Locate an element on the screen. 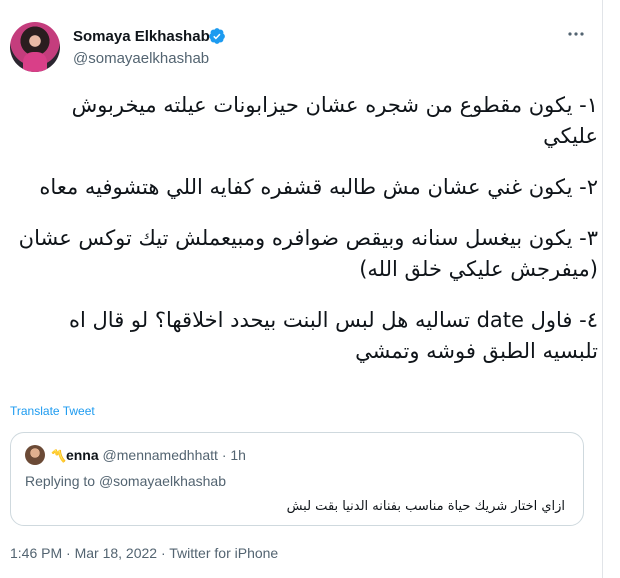  author-handle: @somayaelkhashab is located at coordinates (141, 58).